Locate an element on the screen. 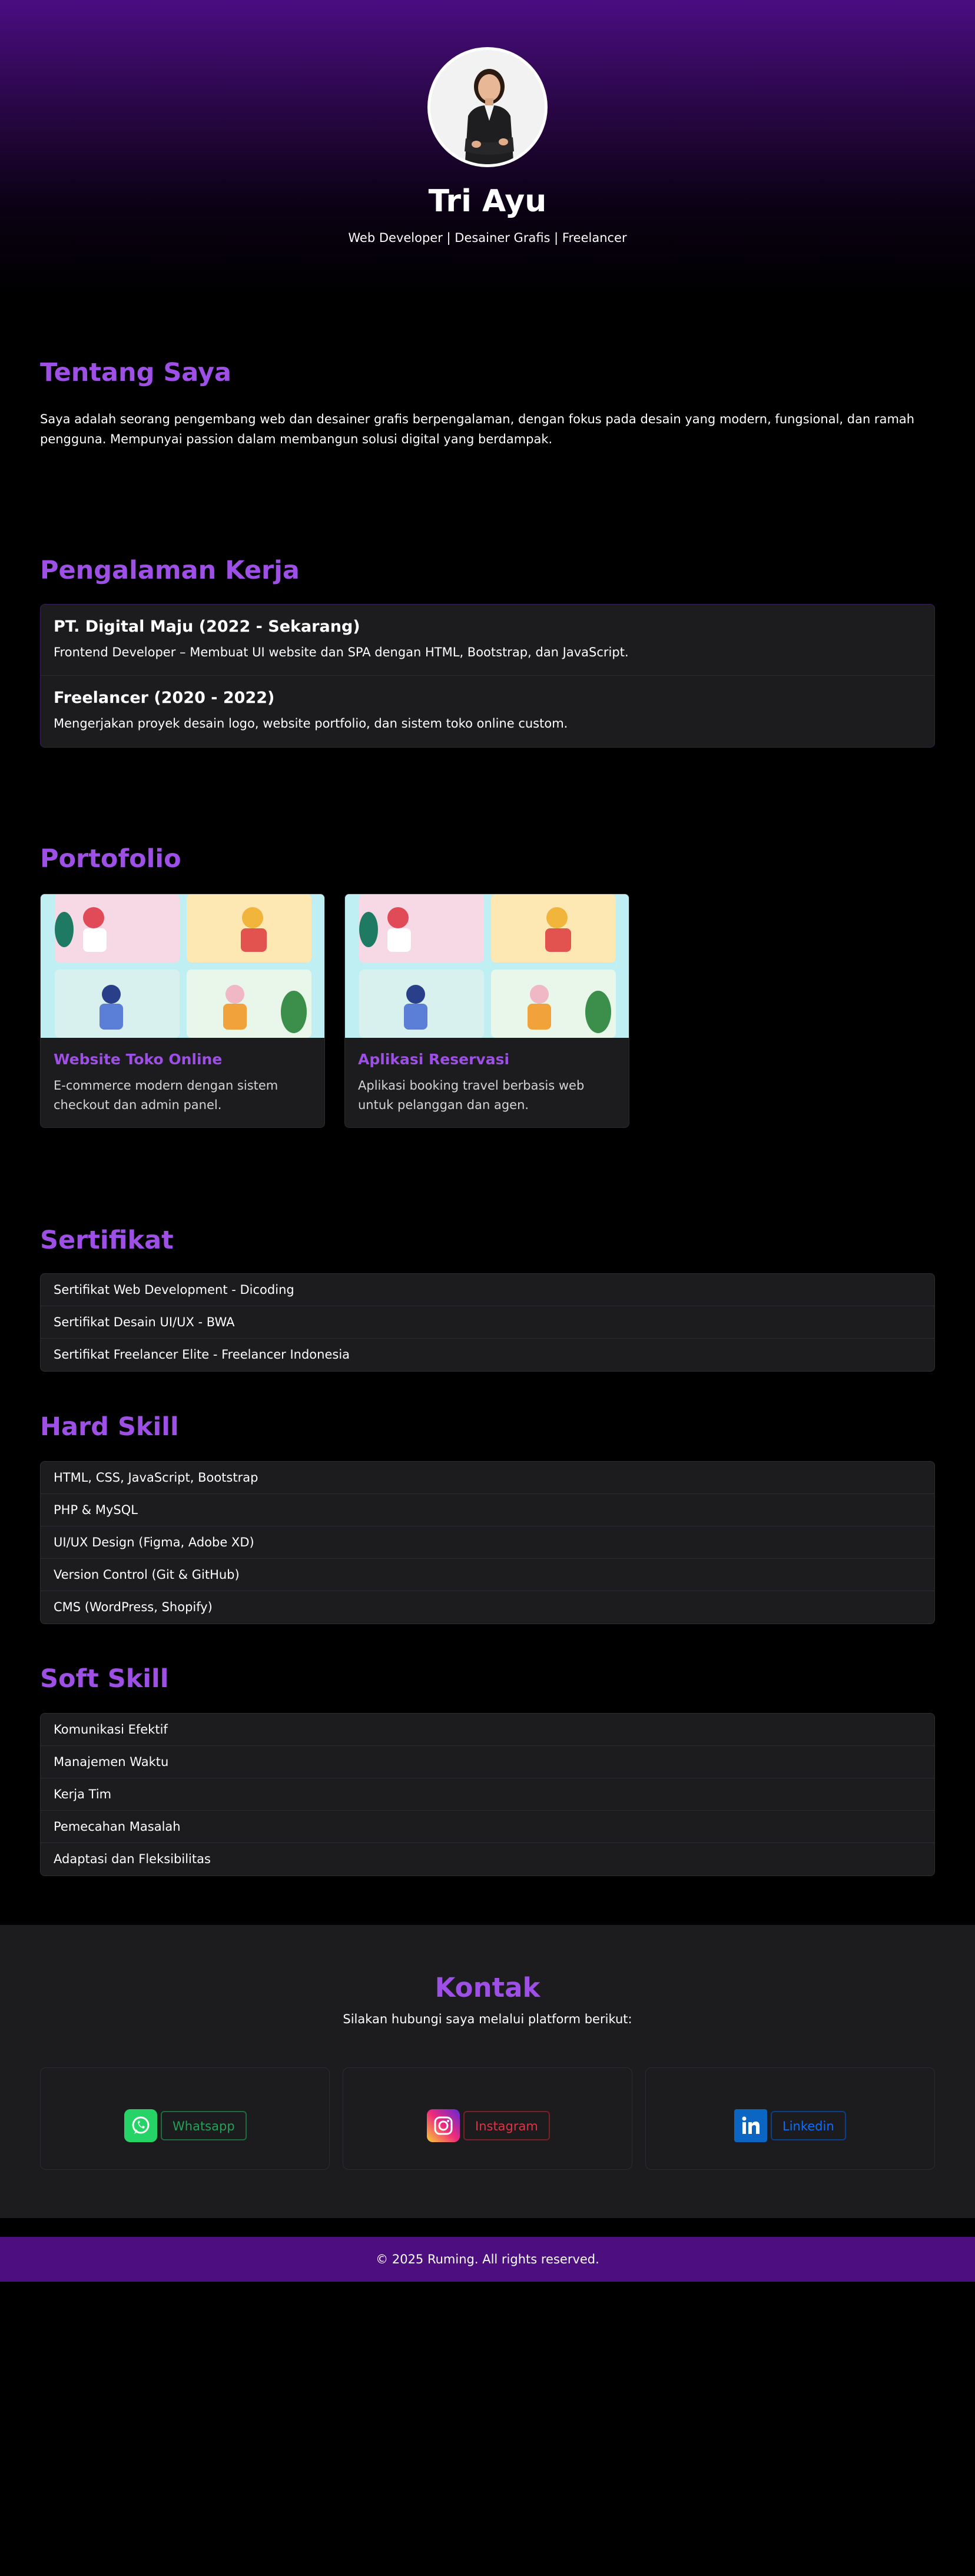 The height and width of the screenshot is (2576, 975). portfolio-card-title: Website Toko Online is located at coordinates (138, 1059).